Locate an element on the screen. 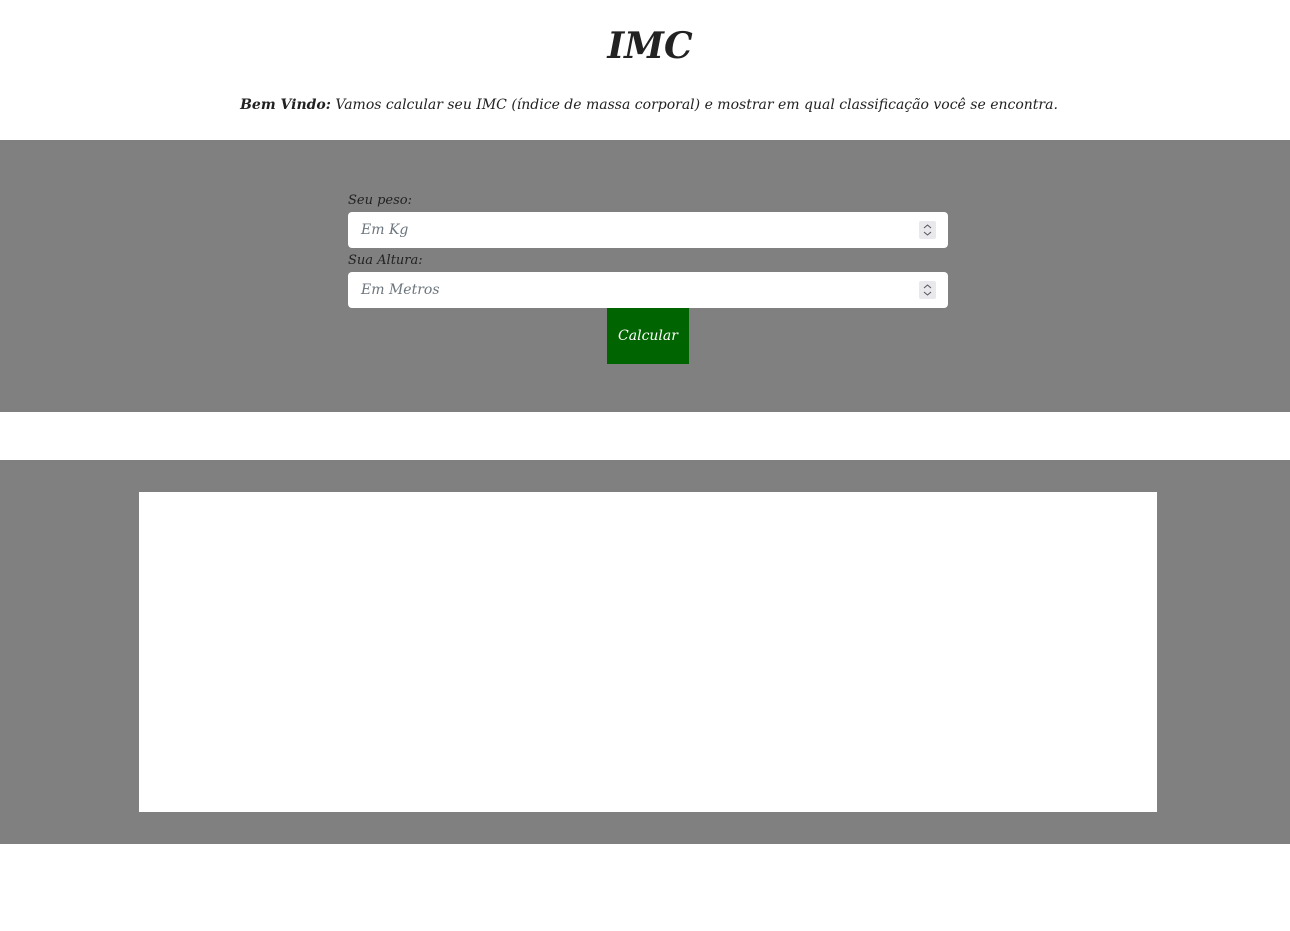 This screenshot has width=1290, height=931. weight-placeholder: Em Kg is located at coordinates (385, 230).